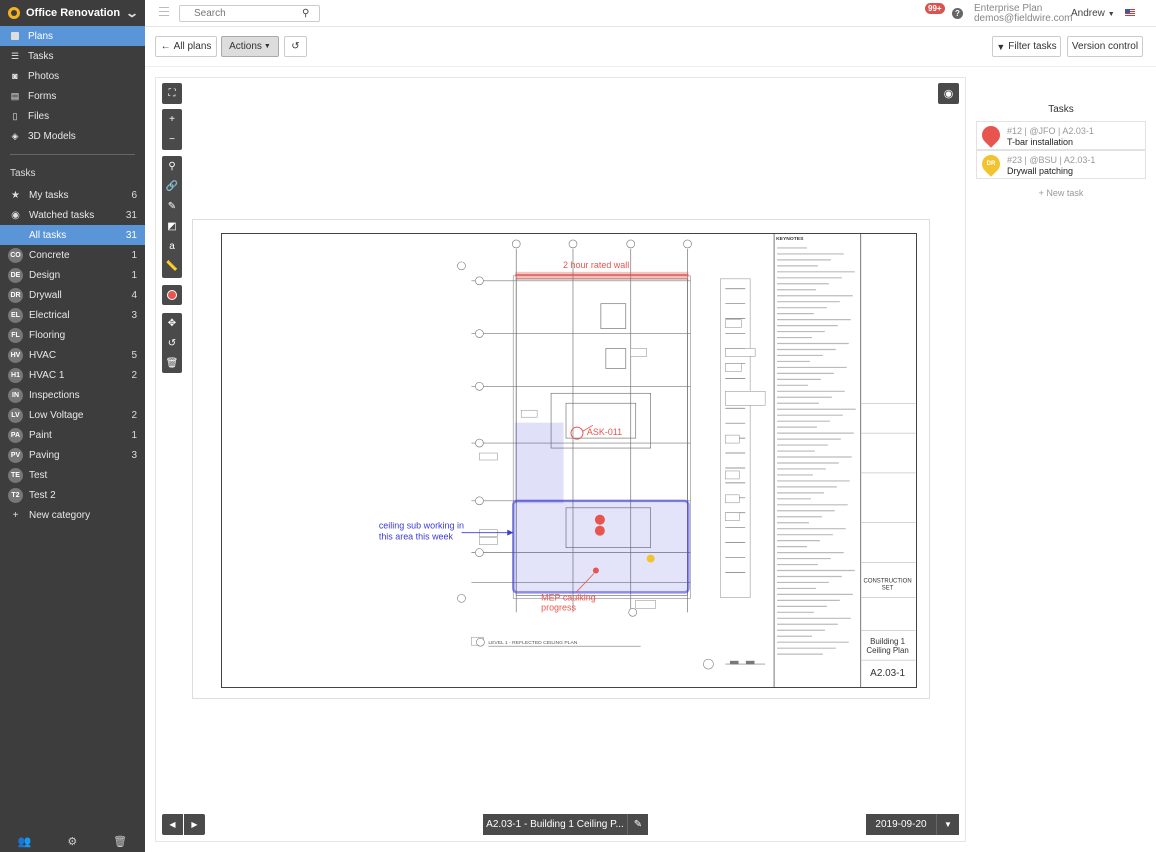  What do you see at coordinates (1061, 193) in the screenshot?
I see `new-task-button: + New task` at bounding box center [1061, 193].